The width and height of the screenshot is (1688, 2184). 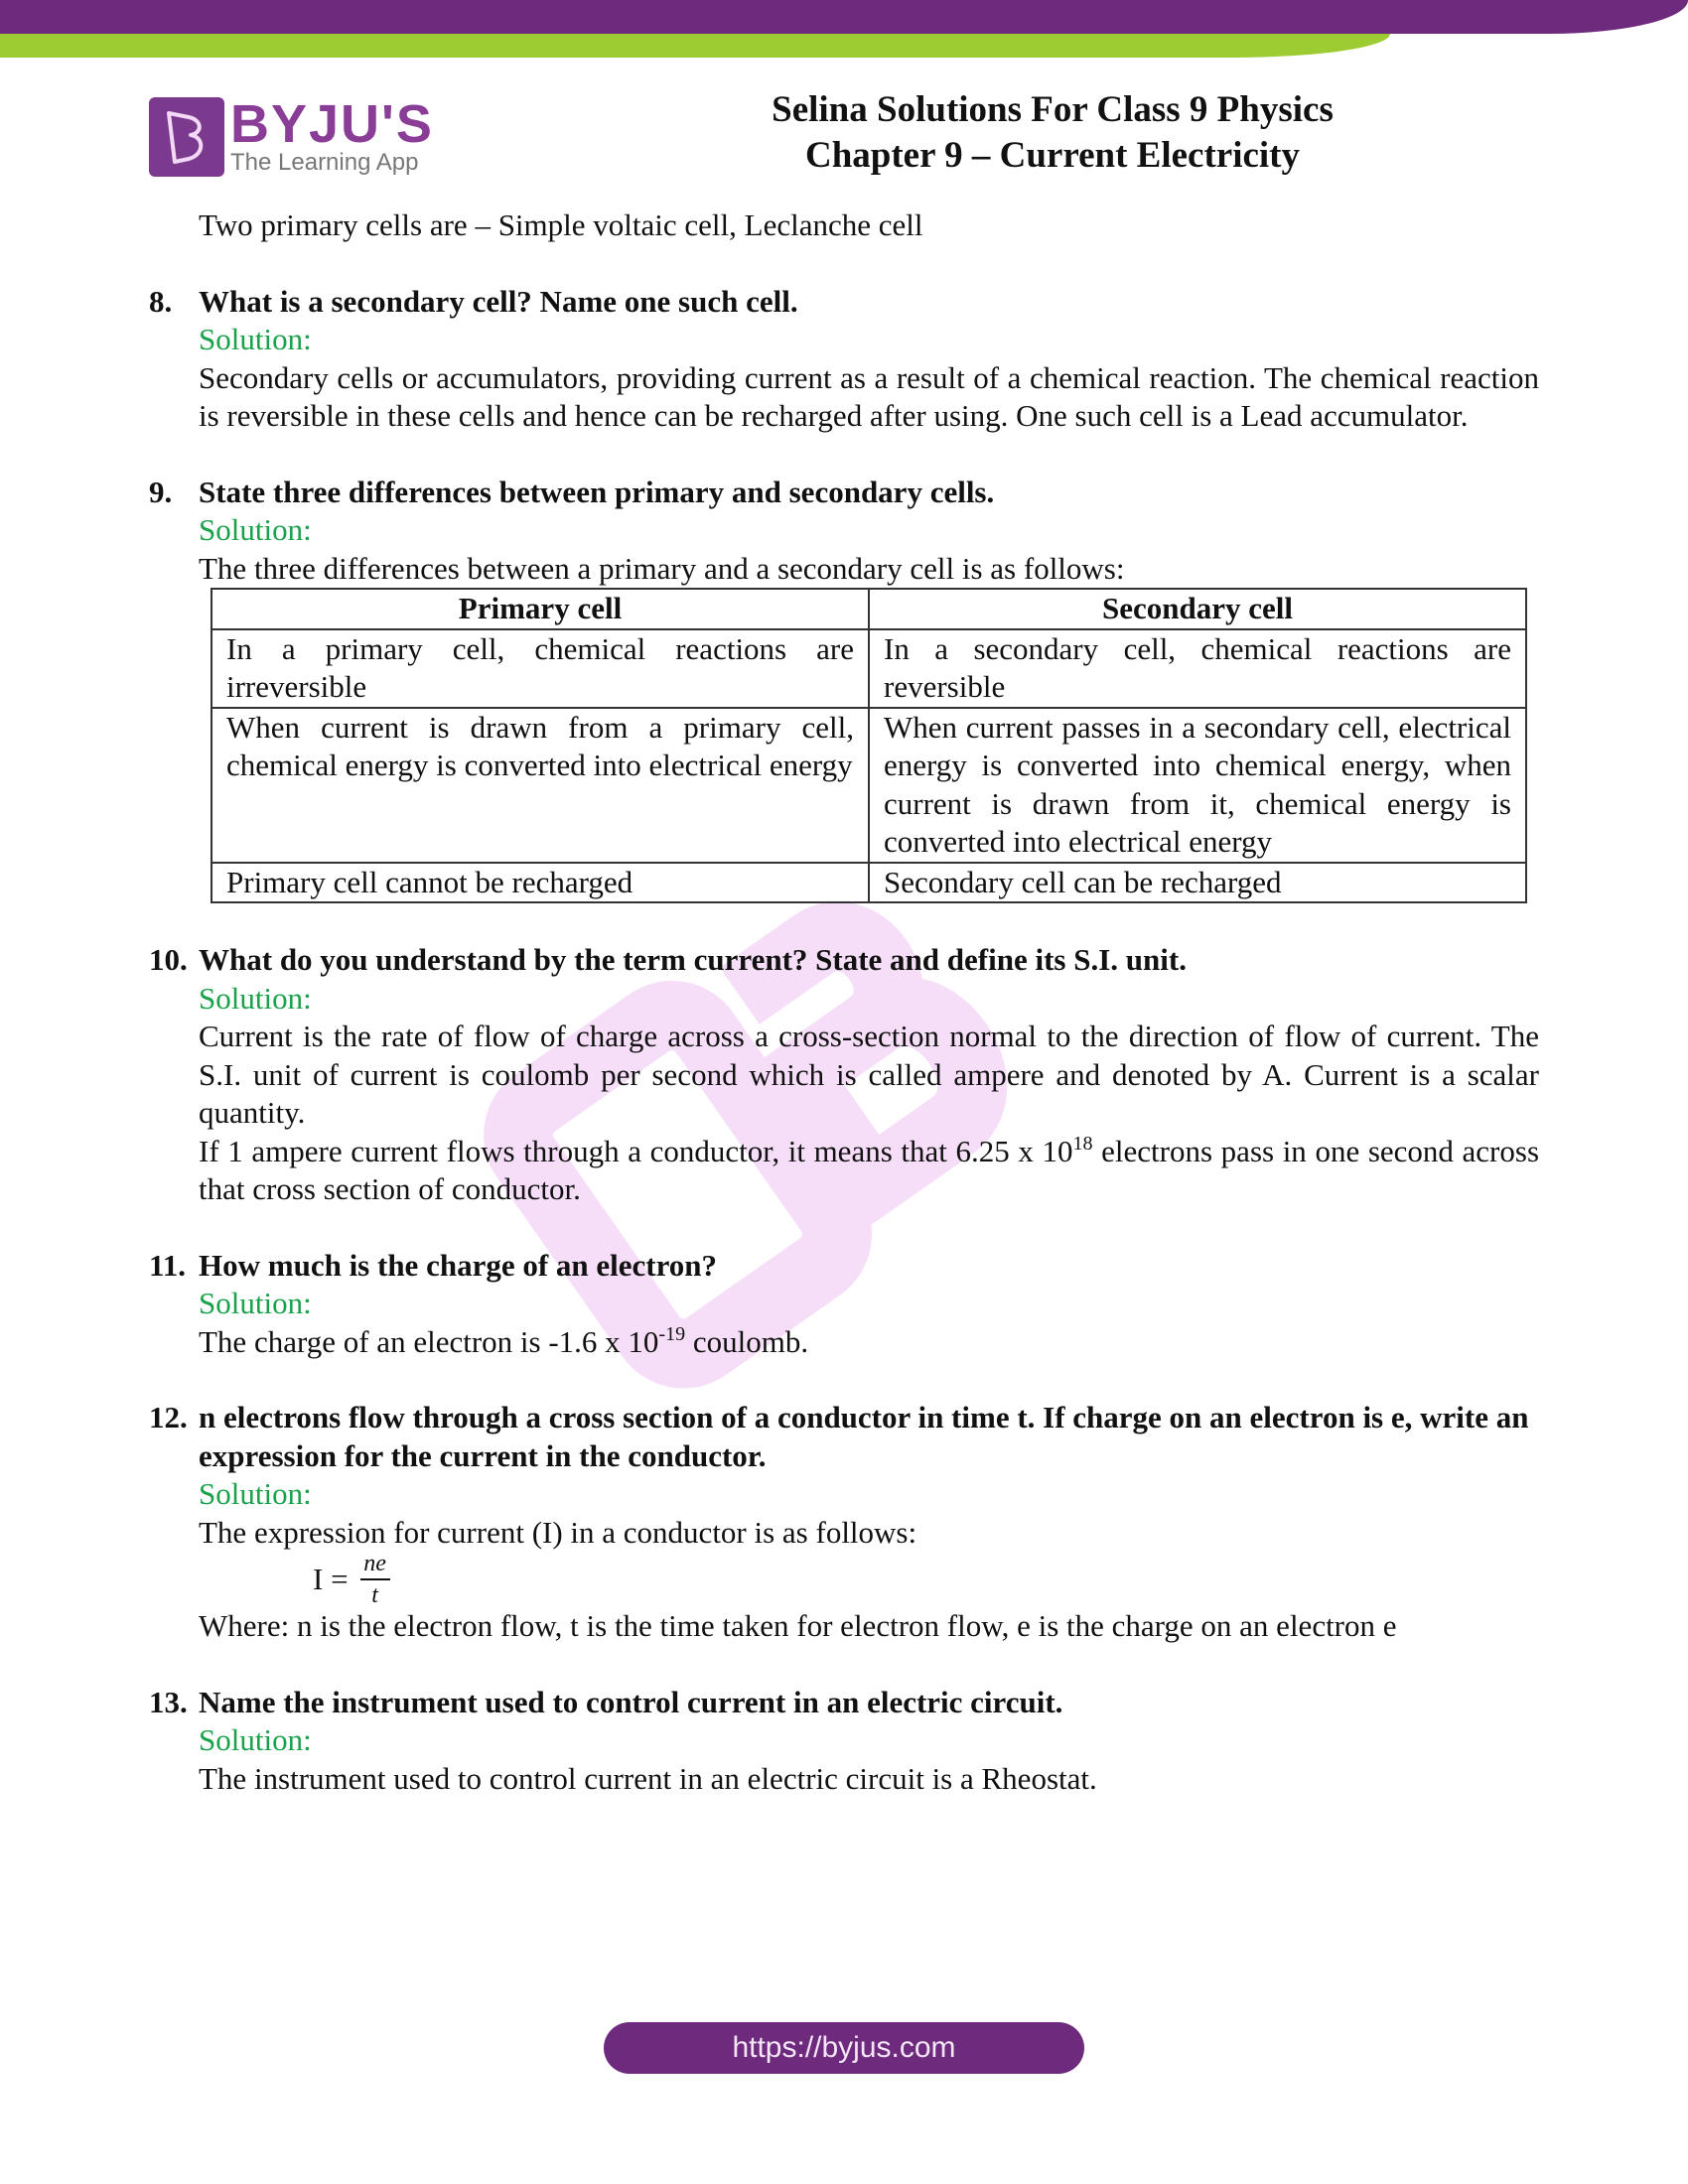 I want to click on logo-tagline: The Learning App, so click(x=324, y=162).